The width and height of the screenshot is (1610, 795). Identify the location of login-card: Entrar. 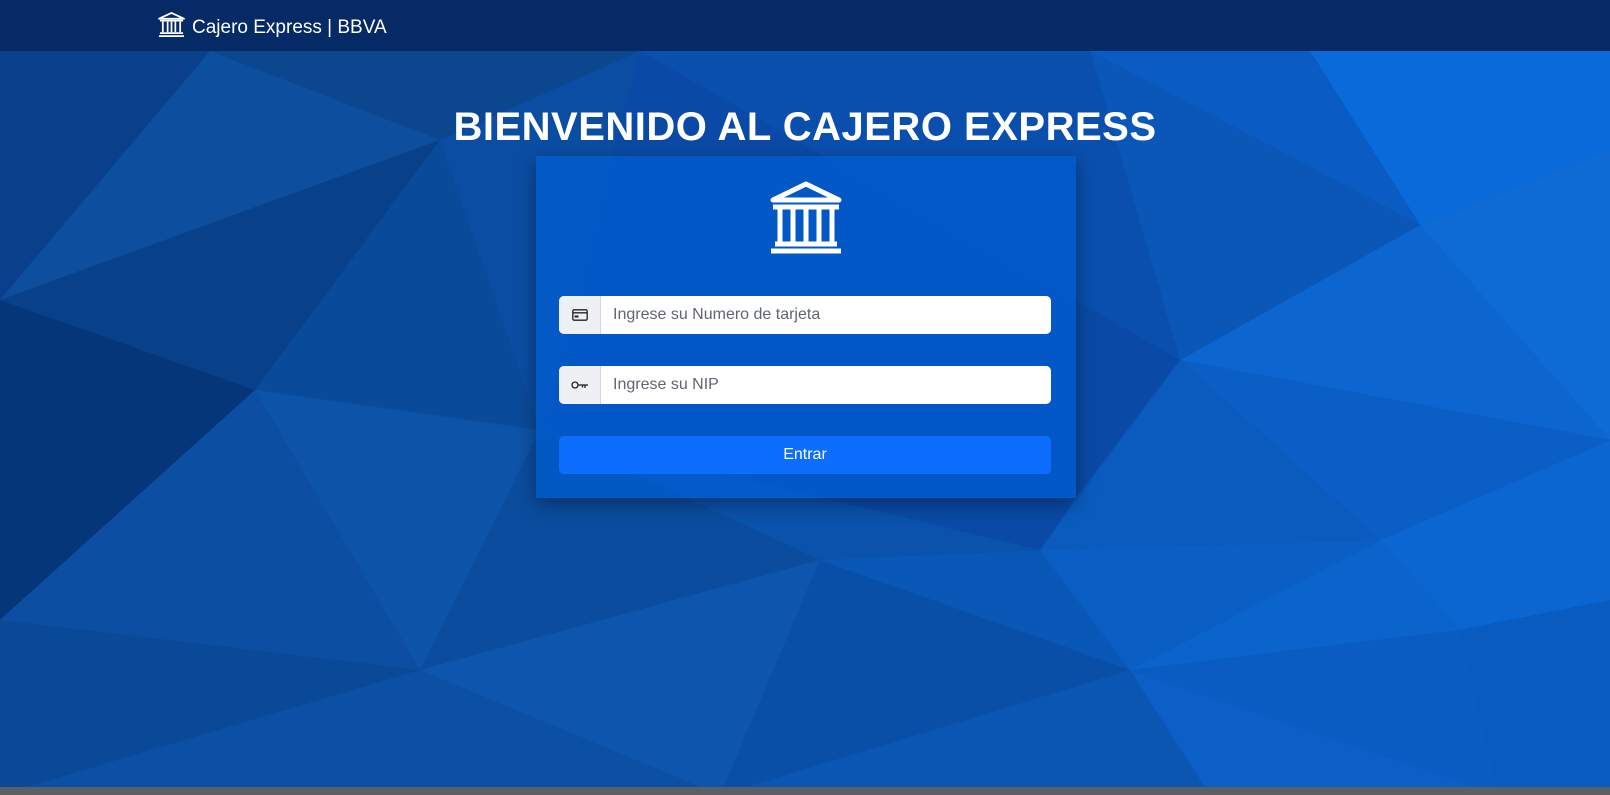
(806, 327).